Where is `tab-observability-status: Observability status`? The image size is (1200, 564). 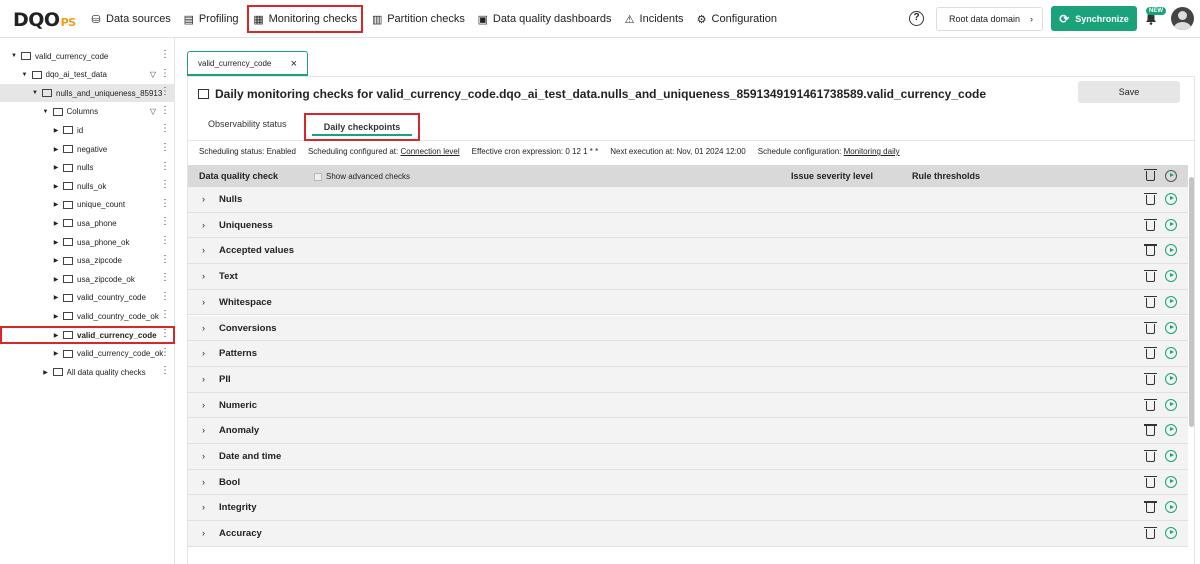 tab-observability-status: Observability status is located at coordinates (247, 124).